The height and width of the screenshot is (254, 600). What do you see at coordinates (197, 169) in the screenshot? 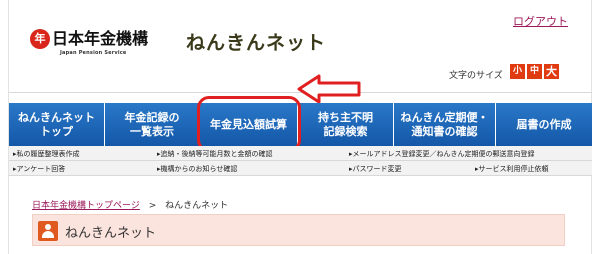
I see `sublink-notices: ▸機構からのお知らせ確認` at bounding box center [197, 169].